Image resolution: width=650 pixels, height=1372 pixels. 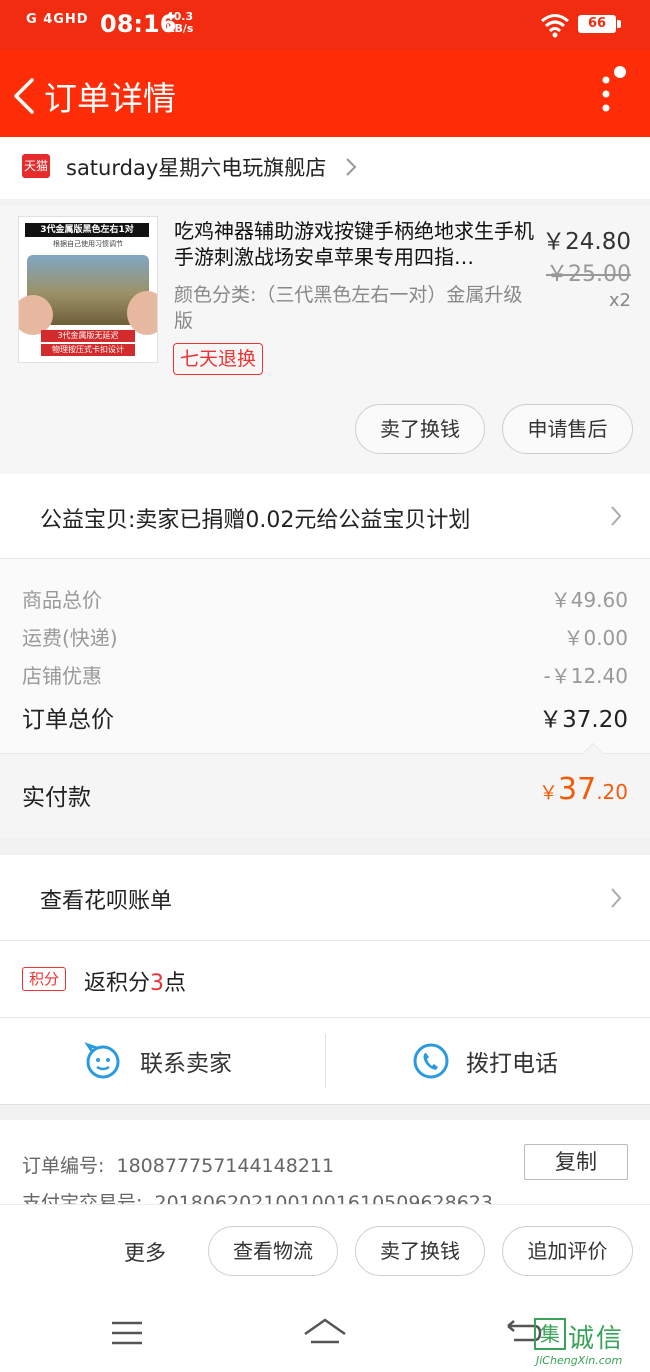 What do you see at coordinates (88, 336) in the screenshot?
I see `thumbnail-caption-mid: 3代金属版无延迟` at bounding box center [88, 336].